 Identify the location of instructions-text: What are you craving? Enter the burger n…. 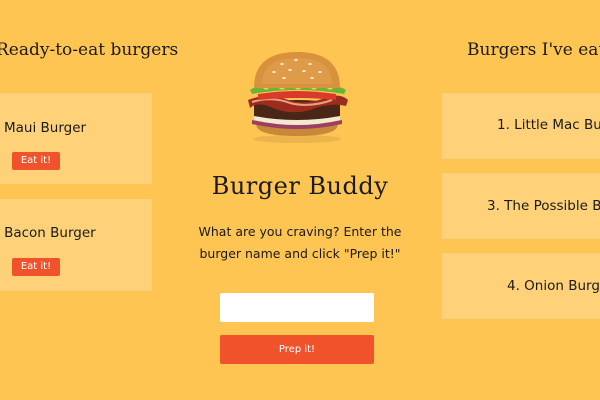
(300, 242).